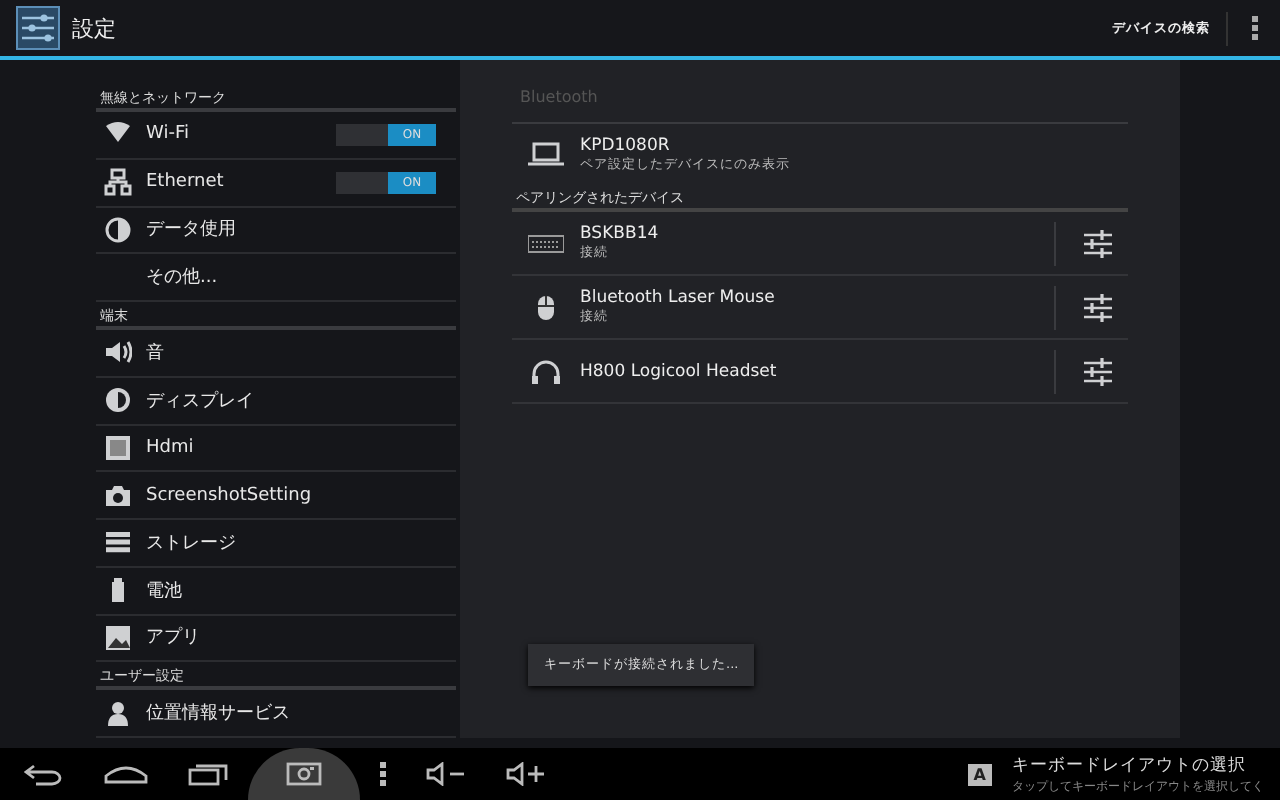 This screenshot has height=800, width=1280. What do you see at coordinates (304, 774) in the screenshot?
I see `screenshot-icon` at bounding box center [304, 774].